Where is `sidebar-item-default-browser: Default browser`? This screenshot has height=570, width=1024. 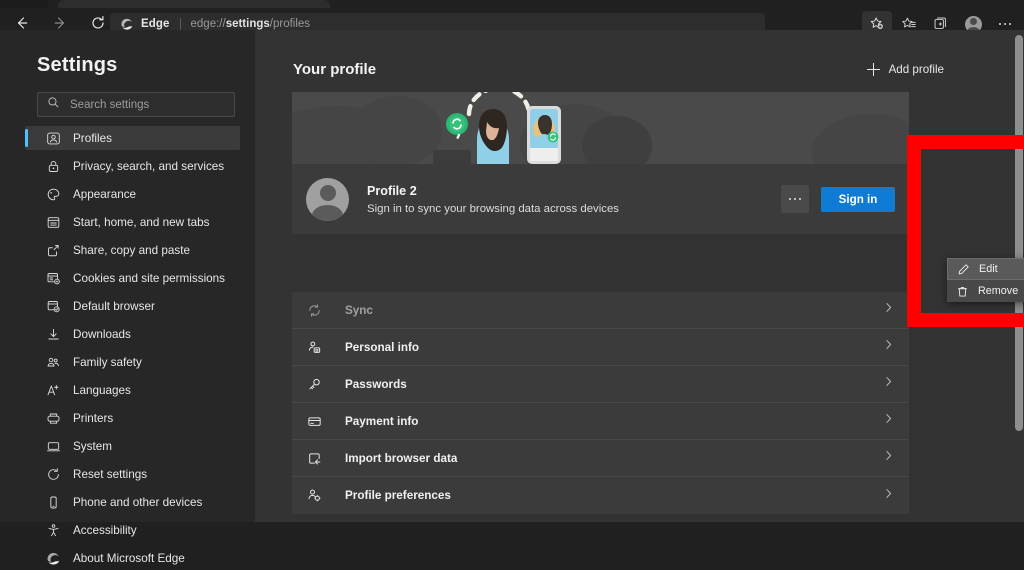 sidebar-item-default-browser: Default browser is located at coordinates (132, 306).